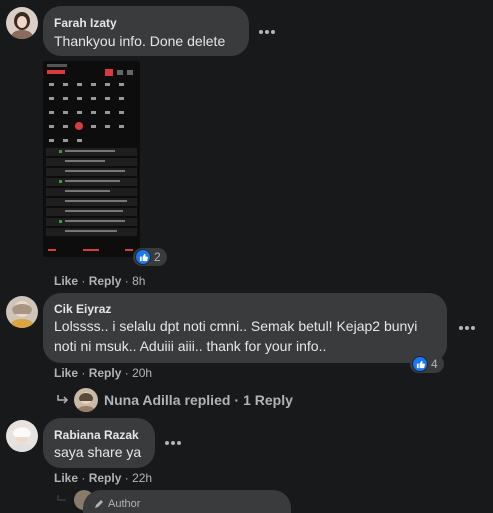 The width and height of the screenshot is (493, 513). Describe the element at coordinates (268, 400) in the screenshot. I see `reply-count: 1 Reply` at that location.